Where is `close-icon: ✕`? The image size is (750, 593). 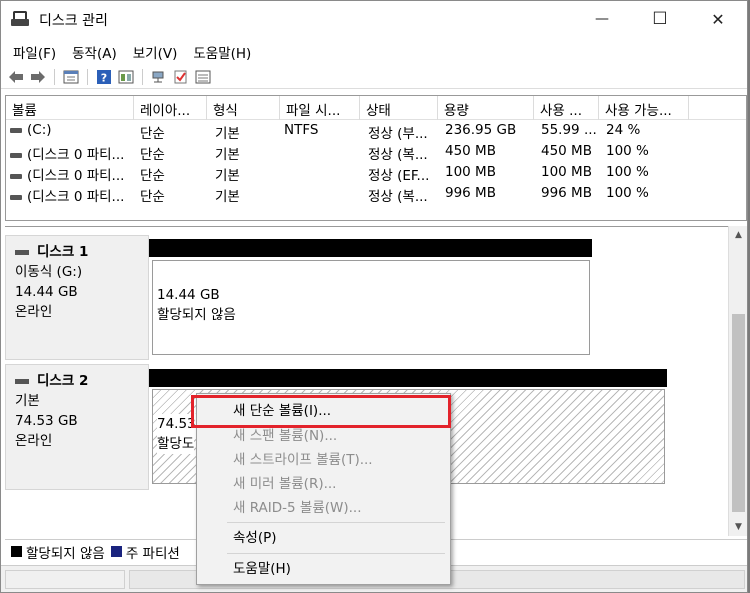
close-icon: ✕ is located at coordinates (718, 19).